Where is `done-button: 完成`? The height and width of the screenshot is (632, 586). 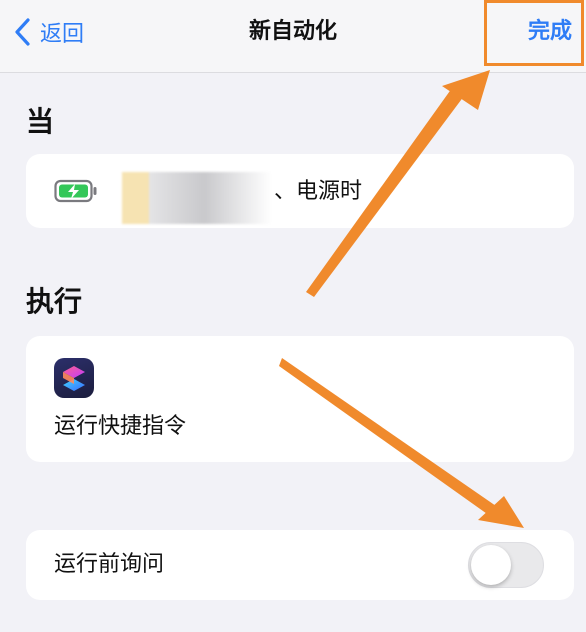 done-button: 完成 is located at coordinates (550, 32).